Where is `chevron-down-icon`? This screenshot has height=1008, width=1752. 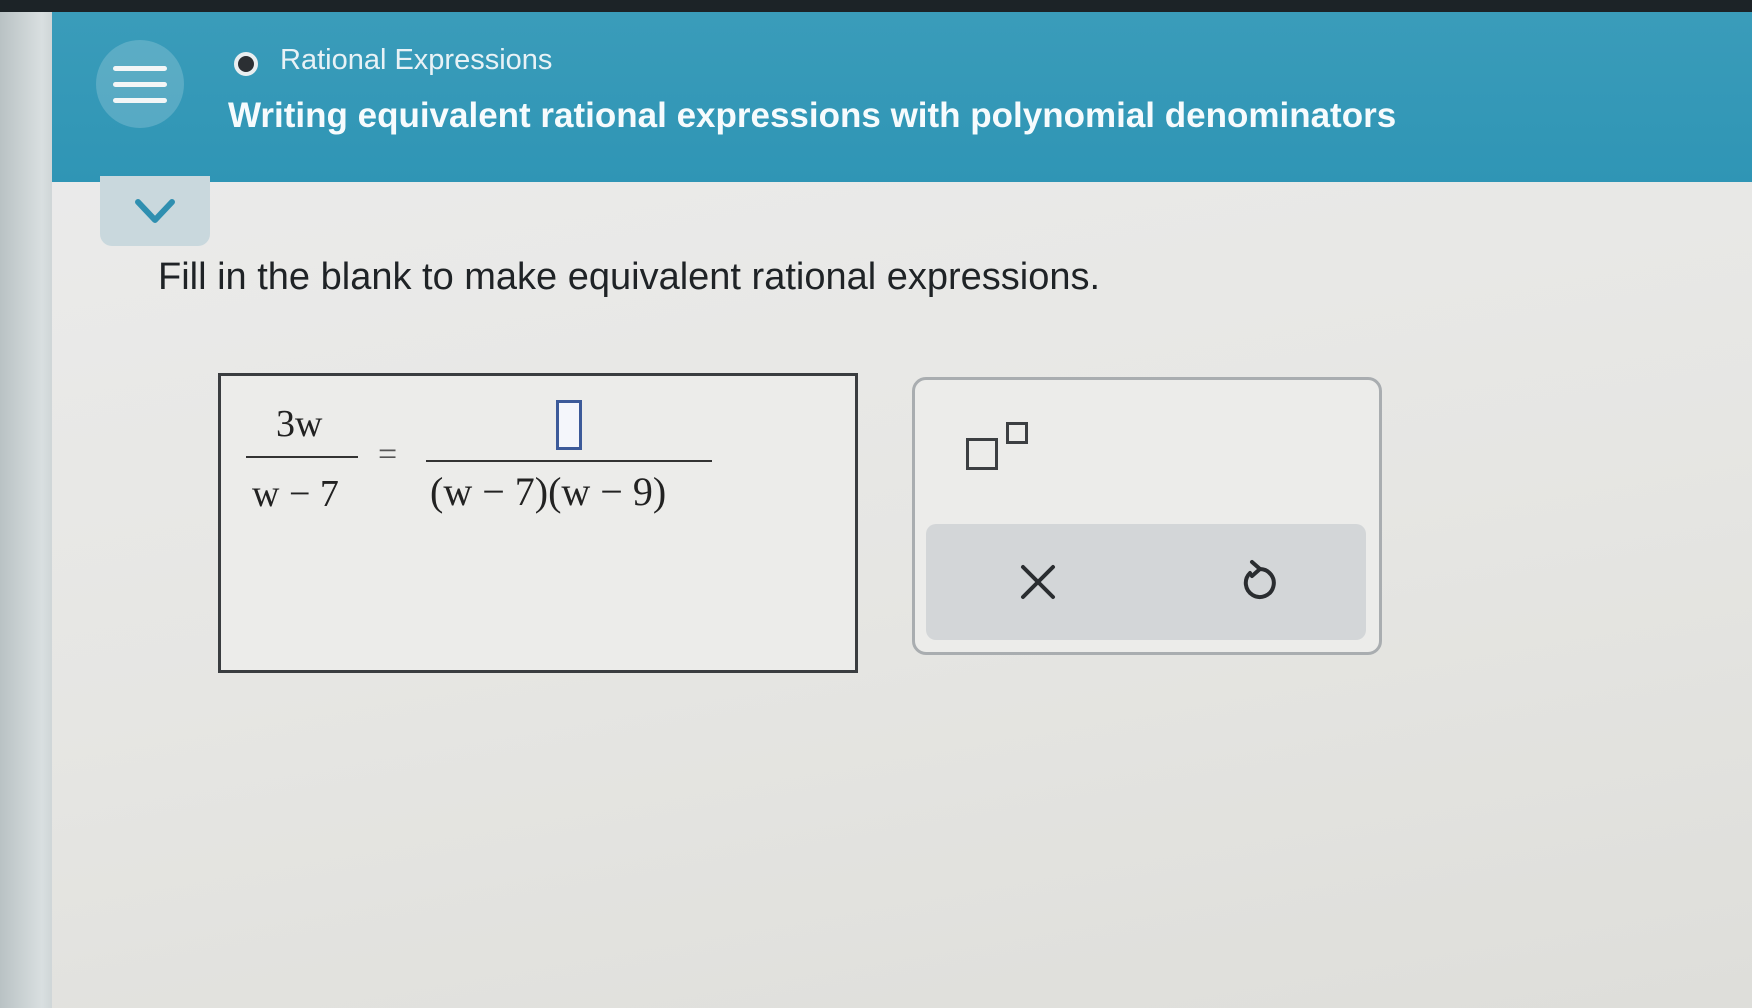
chevron-down-icon is located at coordinates (155, 211).